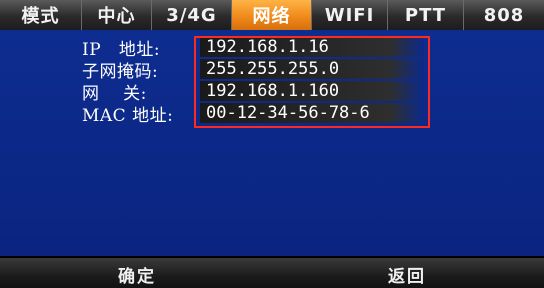 The height and width of the screenshot is (288, 544). I want to click on gateway-field: 192.168.1.160, so click(312, 91).